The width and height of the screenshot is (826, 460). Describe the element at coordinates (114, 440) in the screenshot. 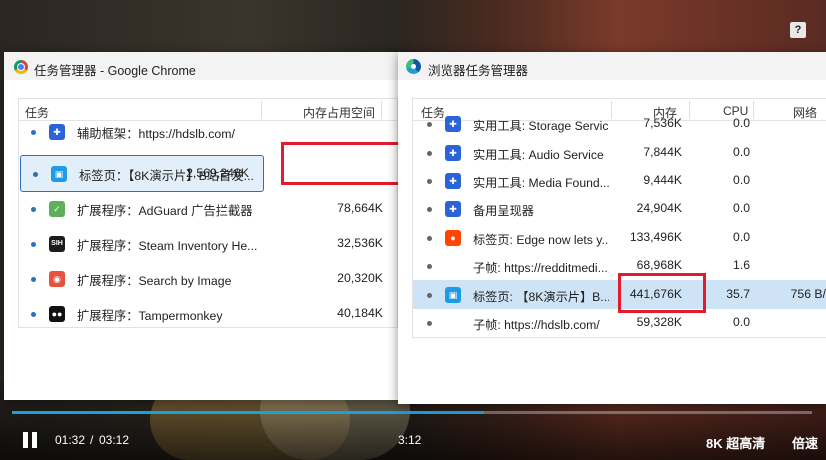

I see `time-total: 03:12` at that location.